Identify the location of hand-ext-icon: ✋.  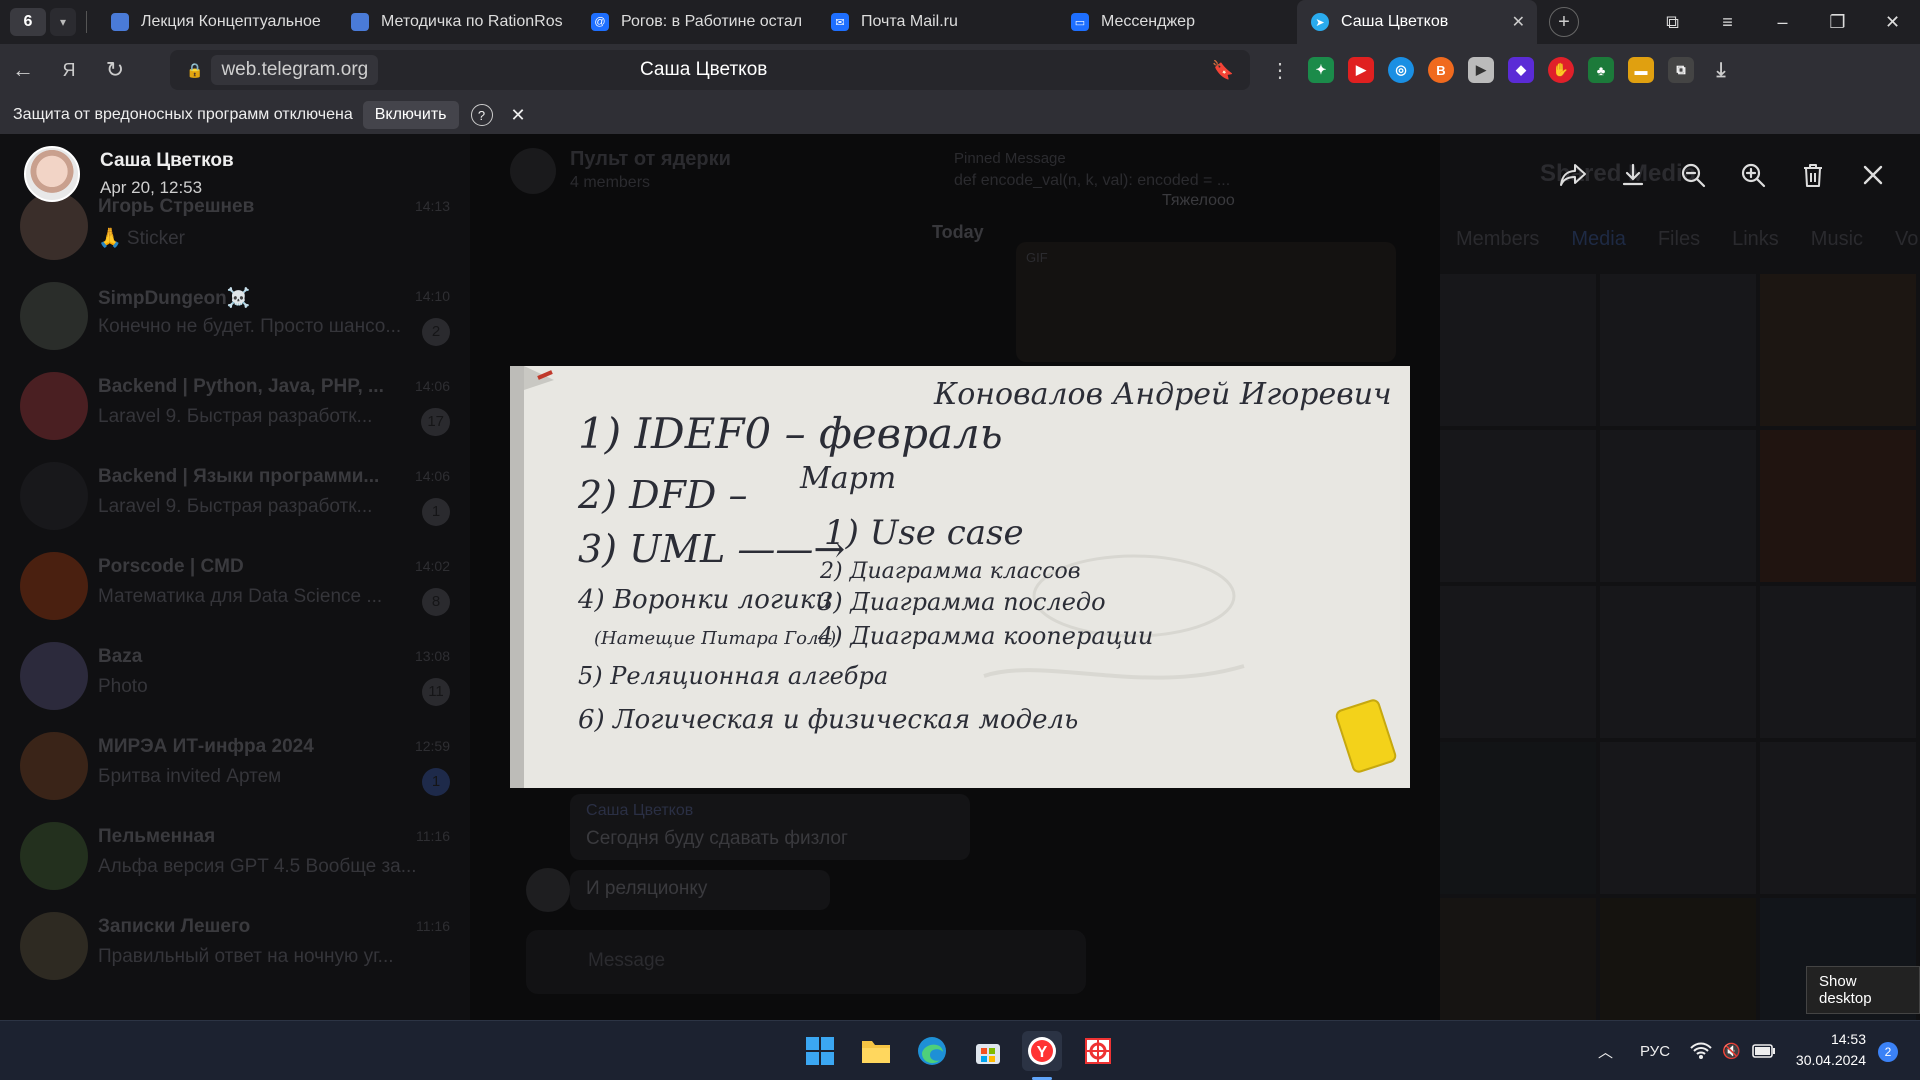
(1561, 70).